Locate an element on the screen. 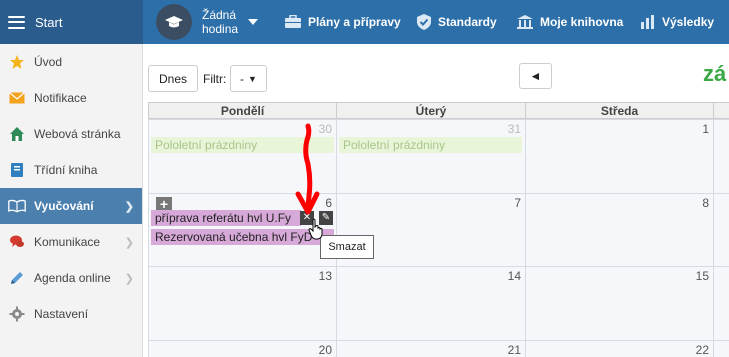 The width and height of the screenshot is (729, 357). sidebar-item-agenda-online: Agenda online ❯ is located at coordinates (71, 278).